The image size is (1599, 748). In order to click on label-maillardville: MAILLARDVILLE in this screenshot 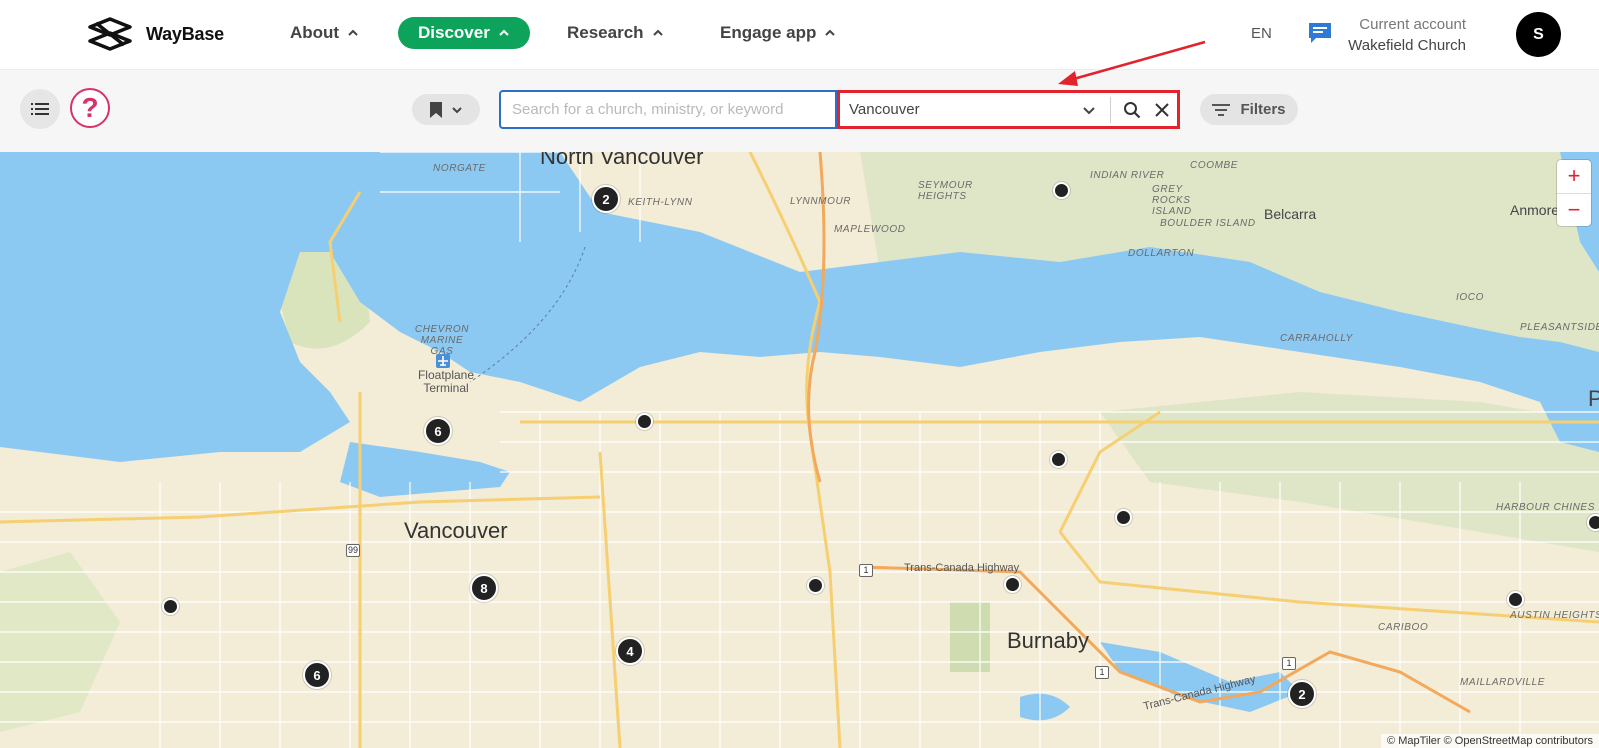, I will do `click(1503, 682)`.